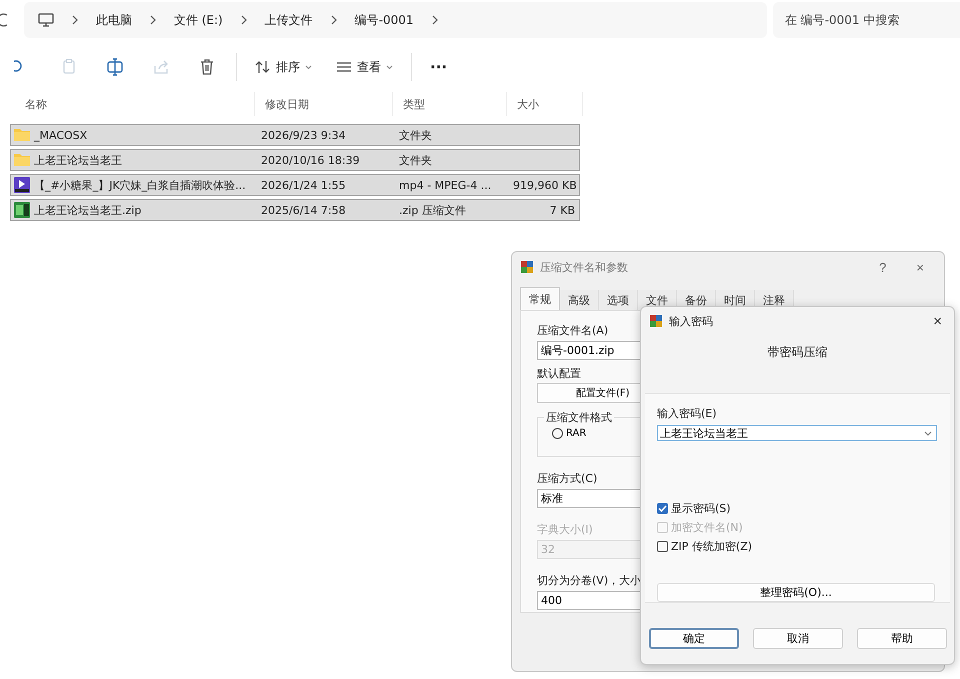  Describe the element at coordinates (310, 160) in the screenshot. I see `file-date: 2020/10/16 18:39` at that location.